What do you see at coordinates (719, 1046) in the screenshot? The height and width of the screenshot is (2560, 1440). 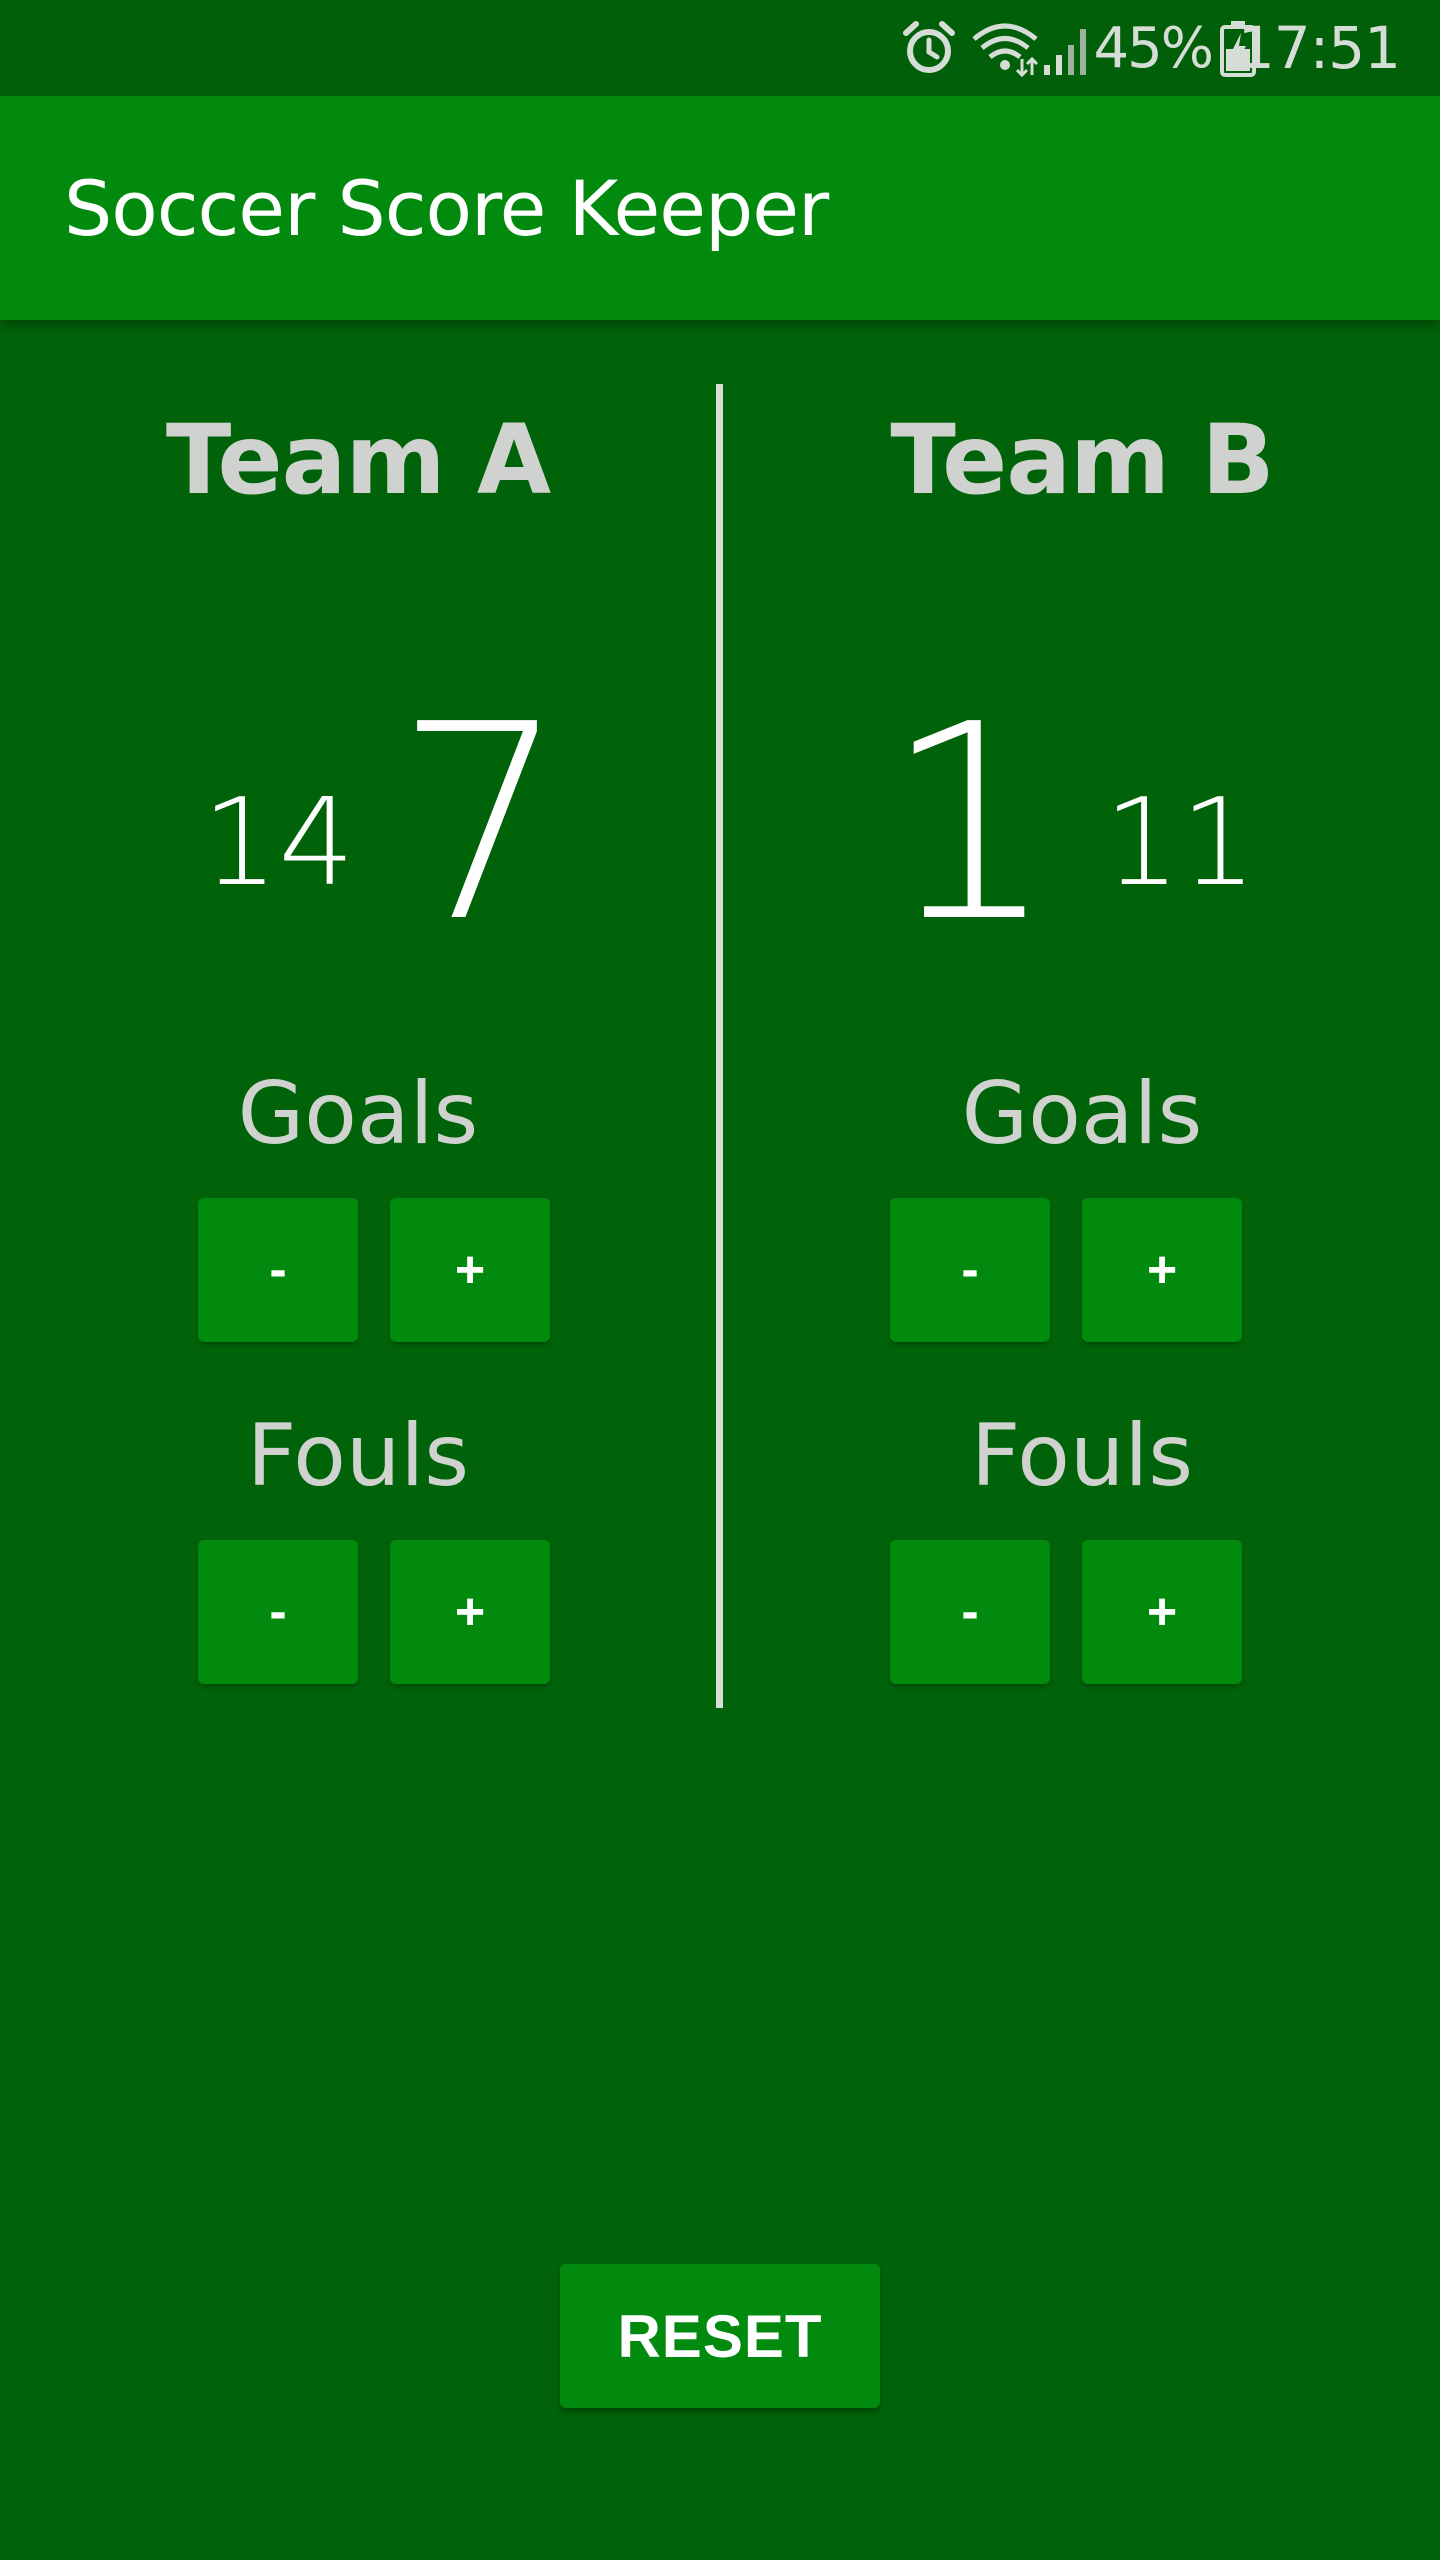 I see `team-divider` at bounding box center [719, 1046].